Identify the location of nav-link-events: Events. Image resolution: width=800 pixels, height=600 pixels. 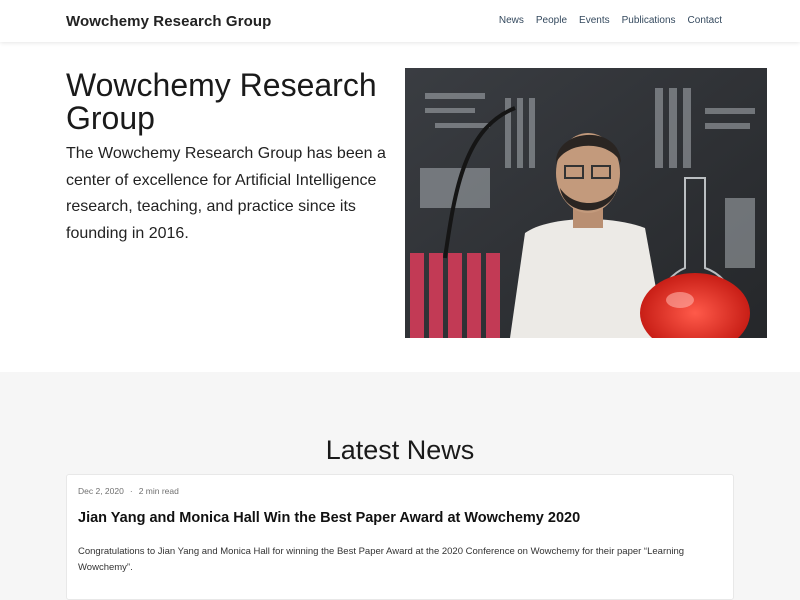
(594, 20).